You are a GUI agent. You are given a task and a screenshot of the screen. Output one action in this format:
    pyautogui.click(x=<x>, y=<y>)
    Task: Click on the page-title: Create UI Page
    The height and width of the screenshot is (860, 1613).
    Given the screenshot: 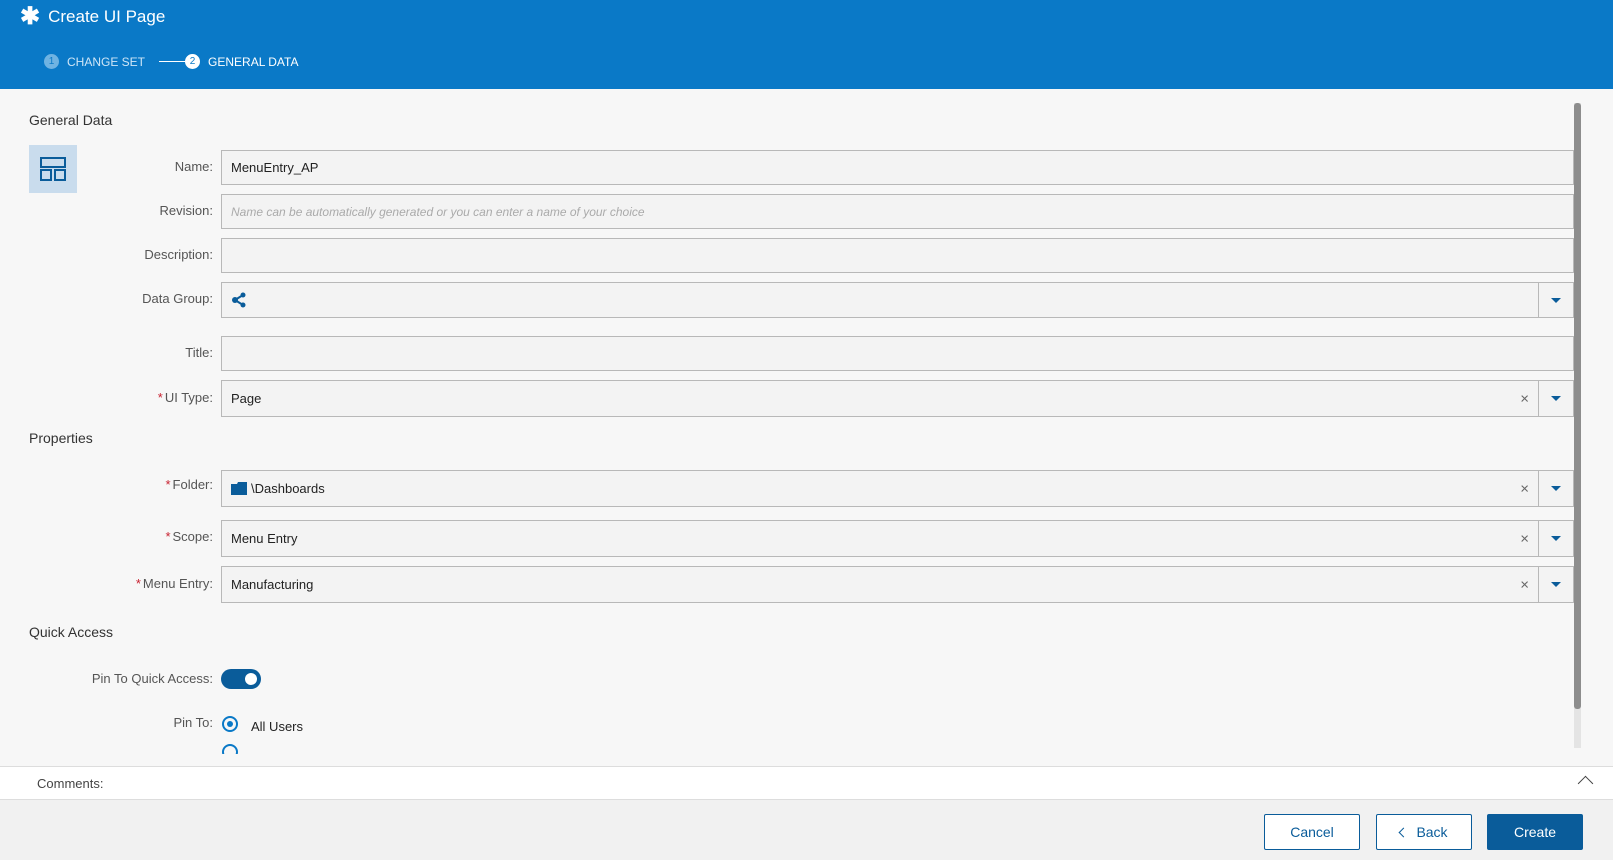 What is the action you would take?
    pyautogui.click(x=107, y=16)
    